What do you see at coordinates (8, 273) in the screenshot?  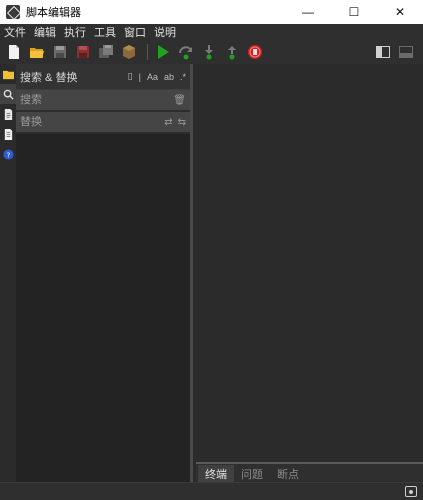 I see `activity-bar: ?` at bounding box center [8, 273].